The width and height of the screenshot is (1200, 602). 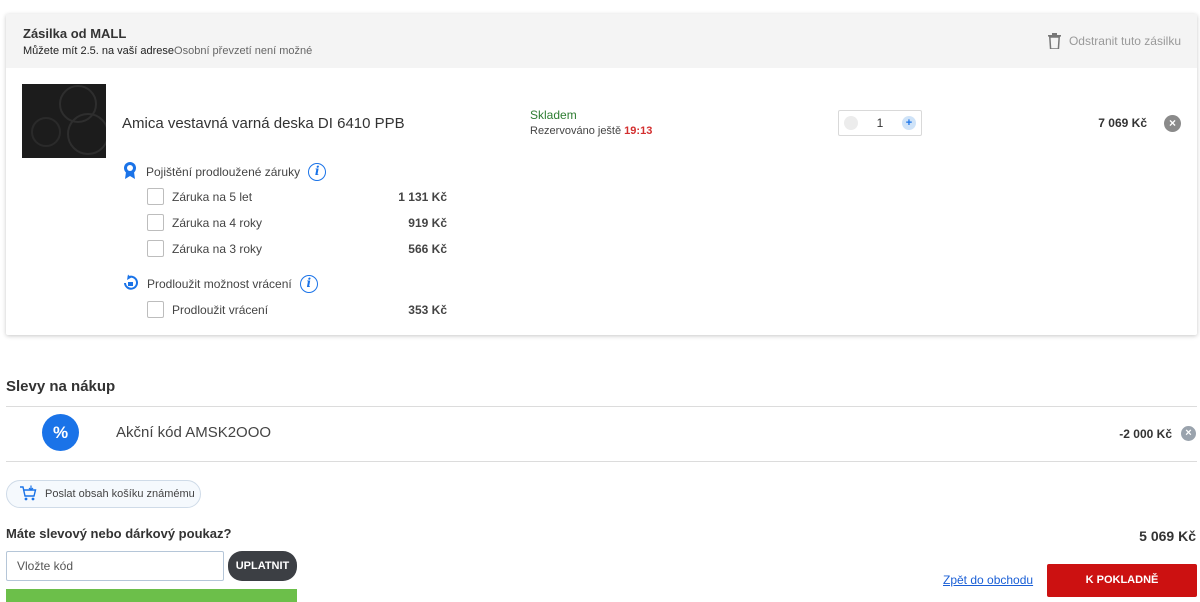 What do you see at coordinates (1122, 580) in the screenshot?
I see `checkout-button: K POKLADNĚ` at bounding box center [1122, 580].